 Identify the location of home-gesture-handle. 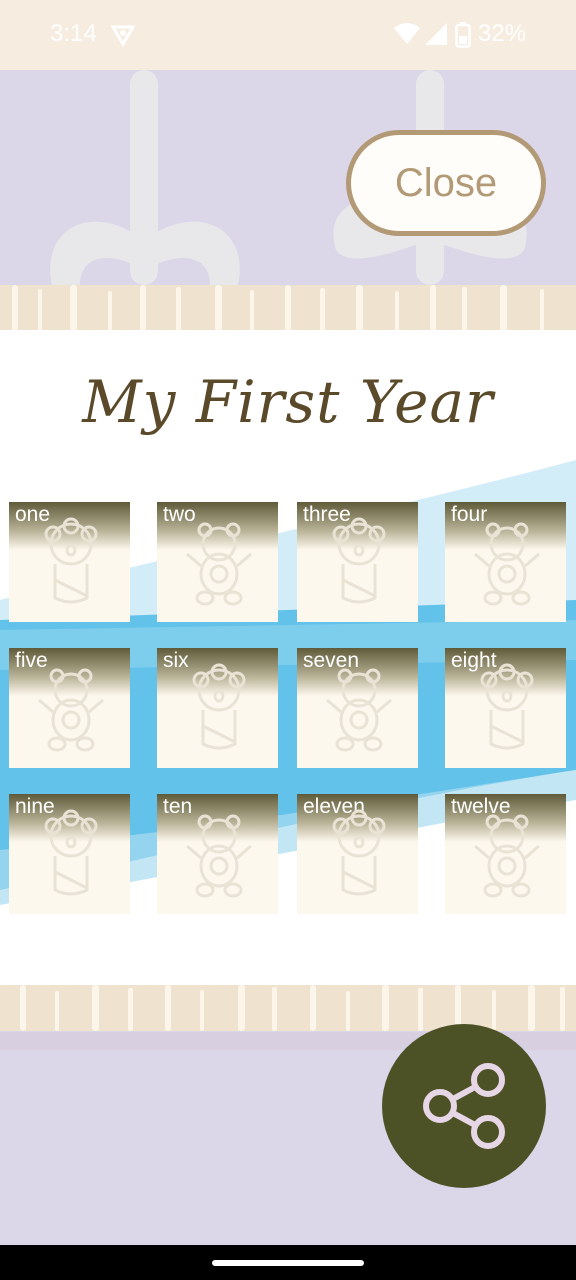
(288, 1263).